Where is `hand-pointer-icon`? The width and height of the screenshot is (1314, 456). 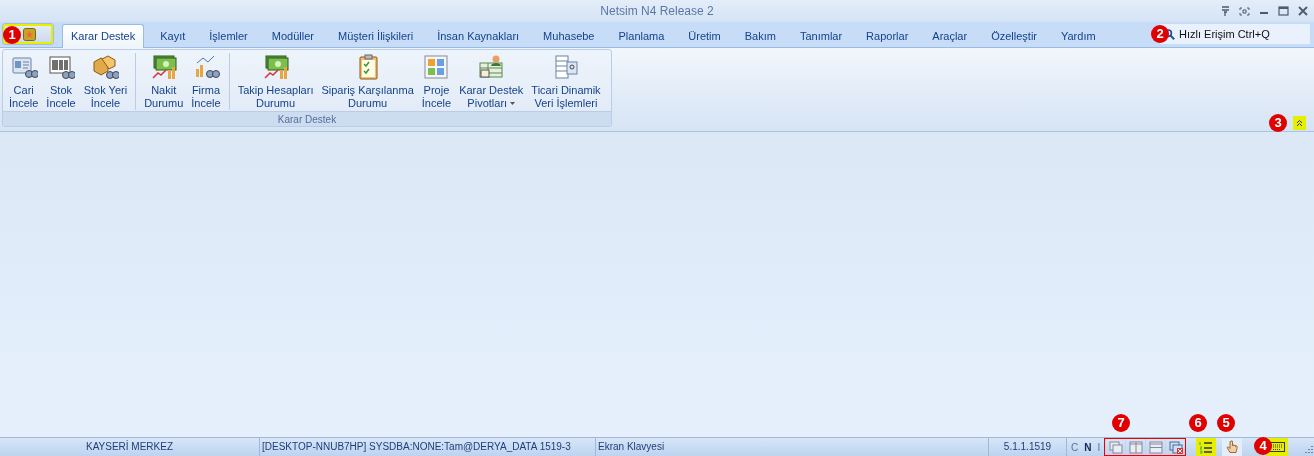 hand-pointer-icon is located at coordinates (1232, 447).